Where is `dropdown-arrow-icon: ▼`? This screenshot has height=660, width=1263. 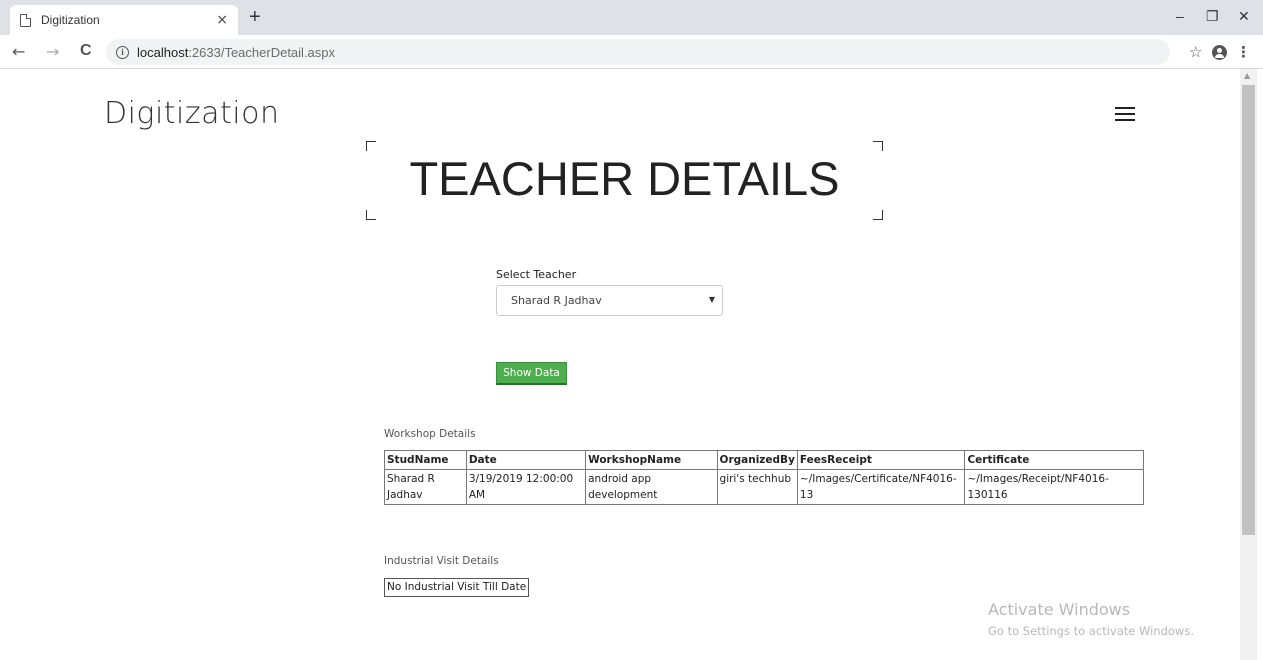 dropdown-arrow-icon: ▼ is located at coordinates (711, 299).